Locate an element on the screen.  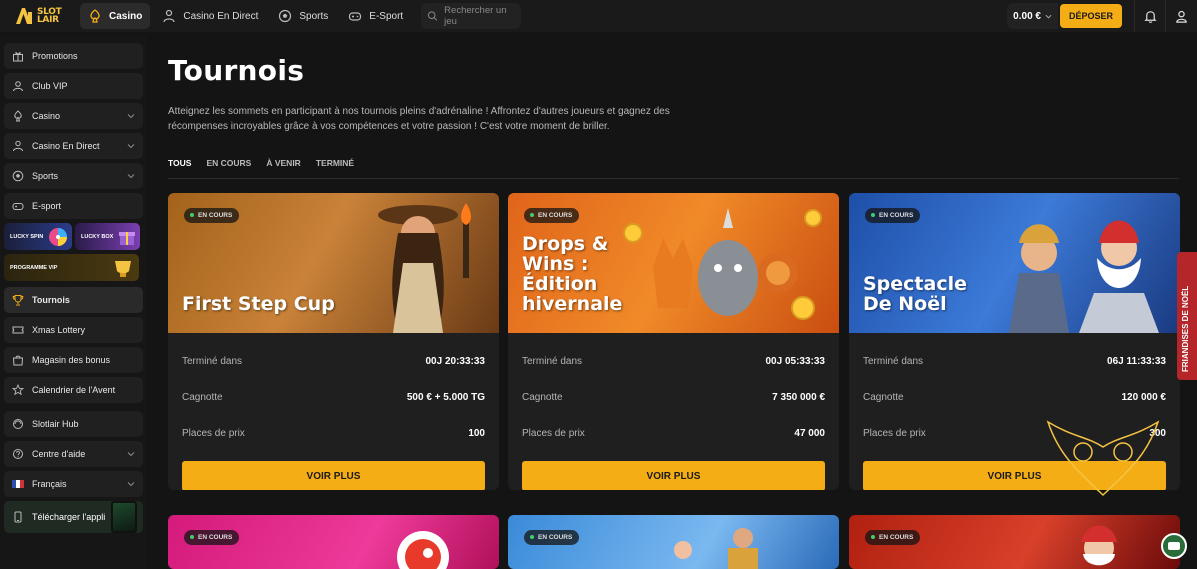
sidebar-item-slotlair-hub: Slotlair Hub is located at coordinates (73, 424).